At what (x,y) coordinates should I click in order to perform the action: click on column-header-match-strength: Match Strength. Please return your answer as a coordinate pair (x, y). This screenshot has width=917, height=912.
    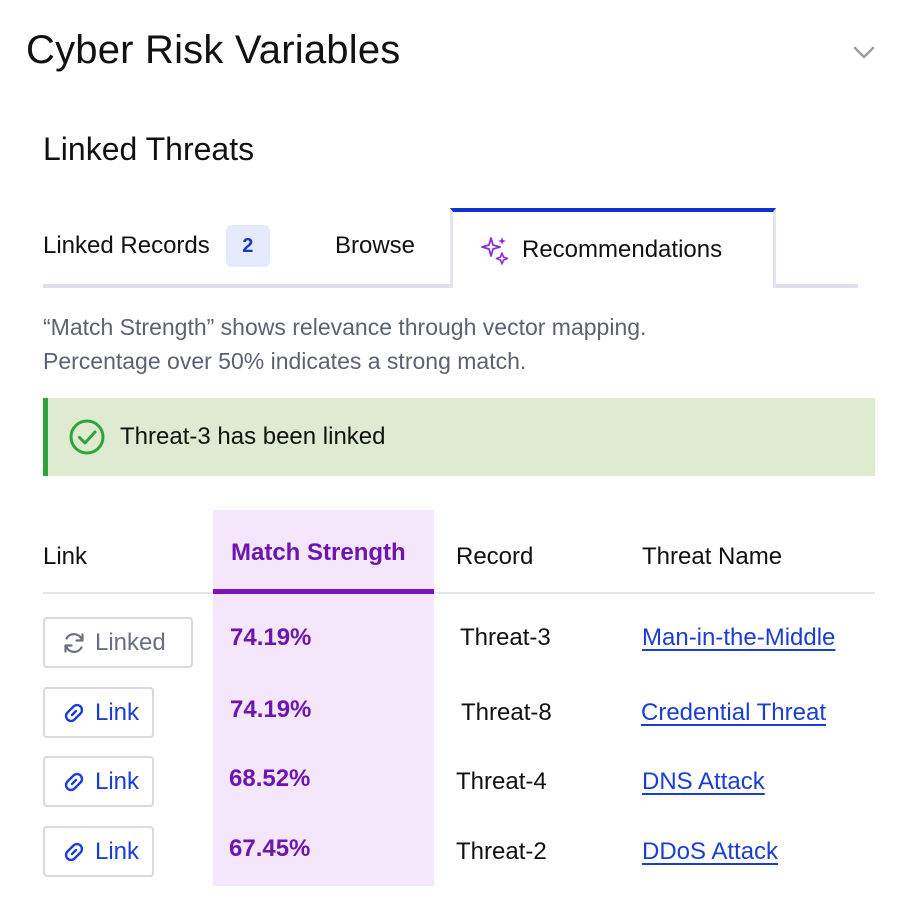
    Looking at the image, I should click on (318, 553).